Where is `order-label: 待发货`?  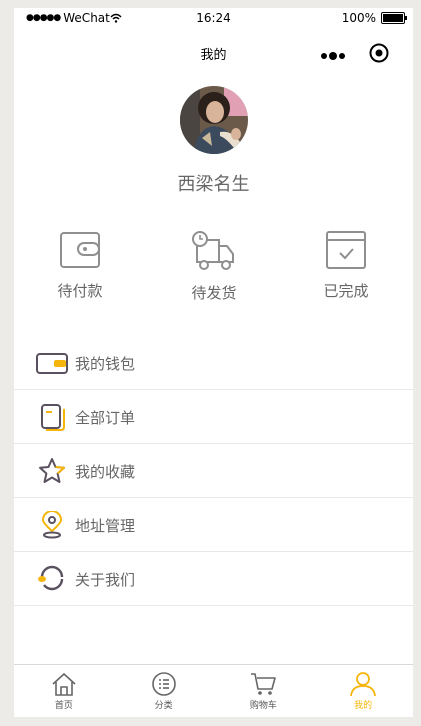
order-label: 待发货 is located at coordinates (214, 293).